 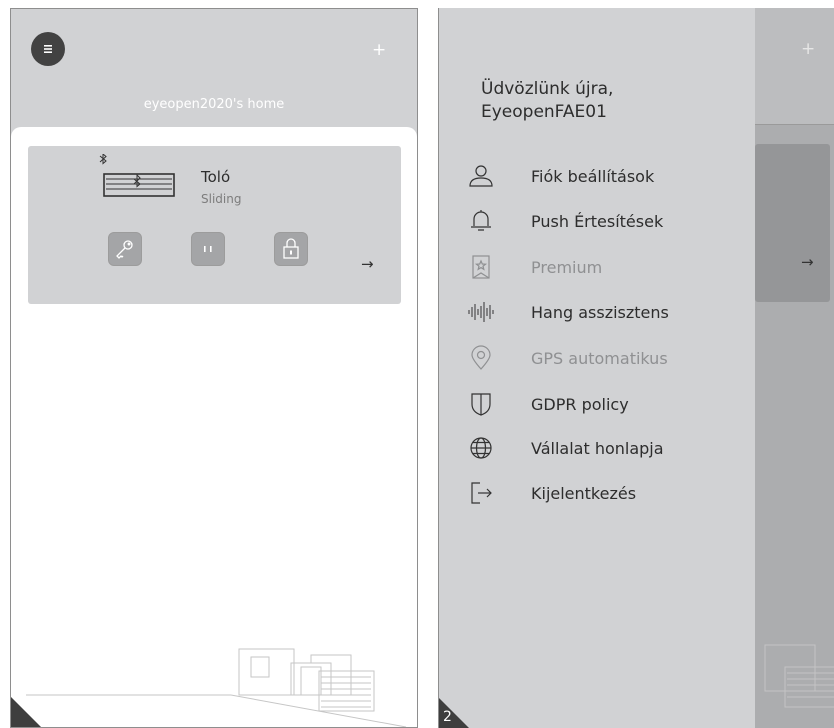 I want to click on menu-label: Vállalat honlapja, so click(x=597, y=448).